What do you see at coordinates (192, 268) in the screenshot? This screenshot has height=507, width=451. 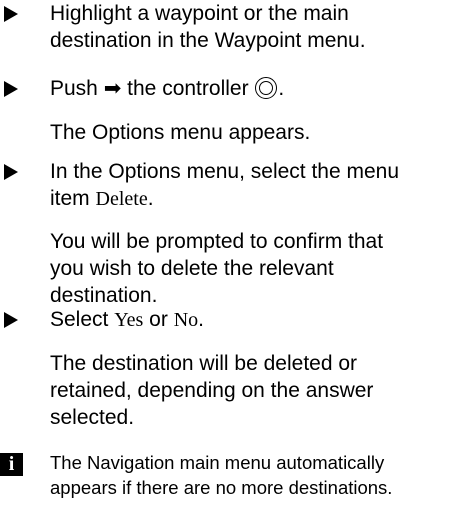 I see `result-line: you wish to delete the relevant` at bounding box center [192, 268].